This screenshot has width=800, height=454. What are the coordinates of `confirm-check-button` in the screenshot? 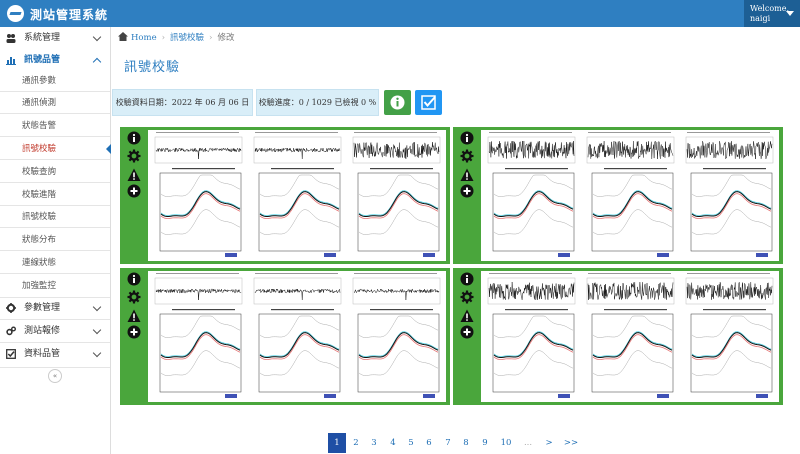 It's located at (428, 102).